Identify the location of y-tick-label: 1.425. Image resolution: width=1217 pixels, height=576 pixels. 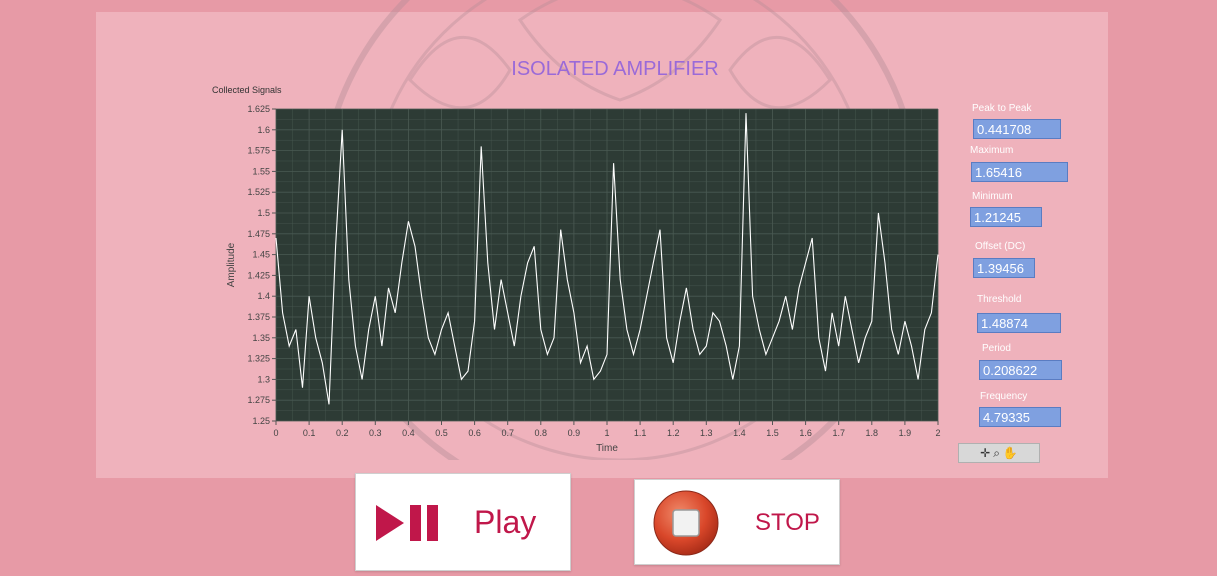
(258, 275).